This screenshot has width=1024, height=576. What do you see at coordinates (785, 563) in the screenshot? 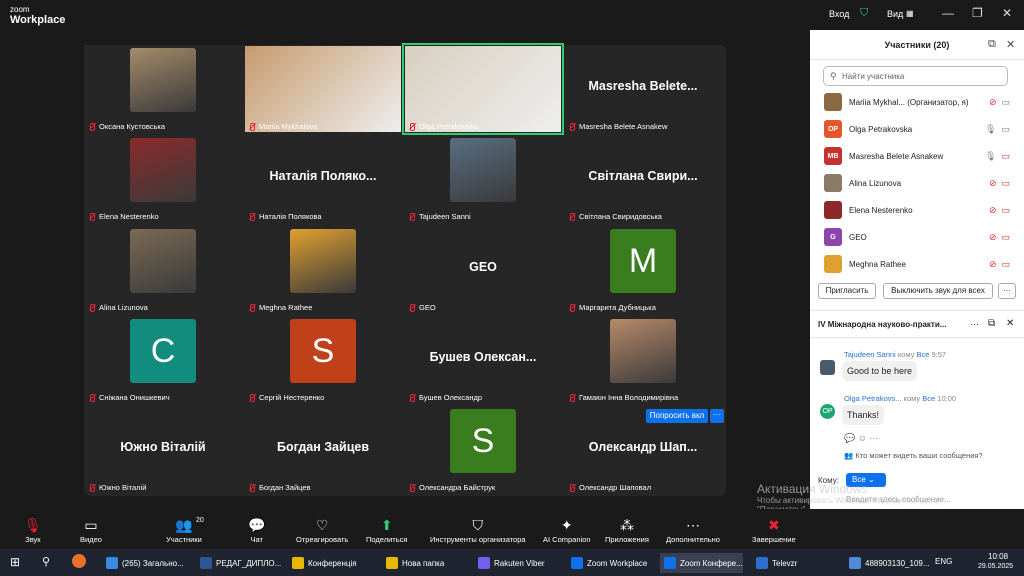
I see `taskbar-app-label: Televzr` at bounding box center [785, 563].